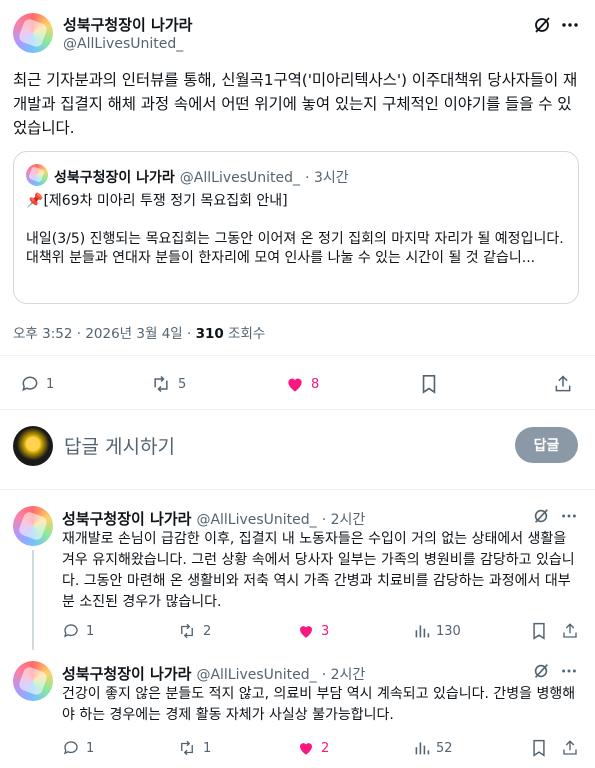  What do you see at coordinates (114, 178) in the screenshot?
I see `quote-author-name: 성북구청장이 나가라` at bounding box center [114, 178].